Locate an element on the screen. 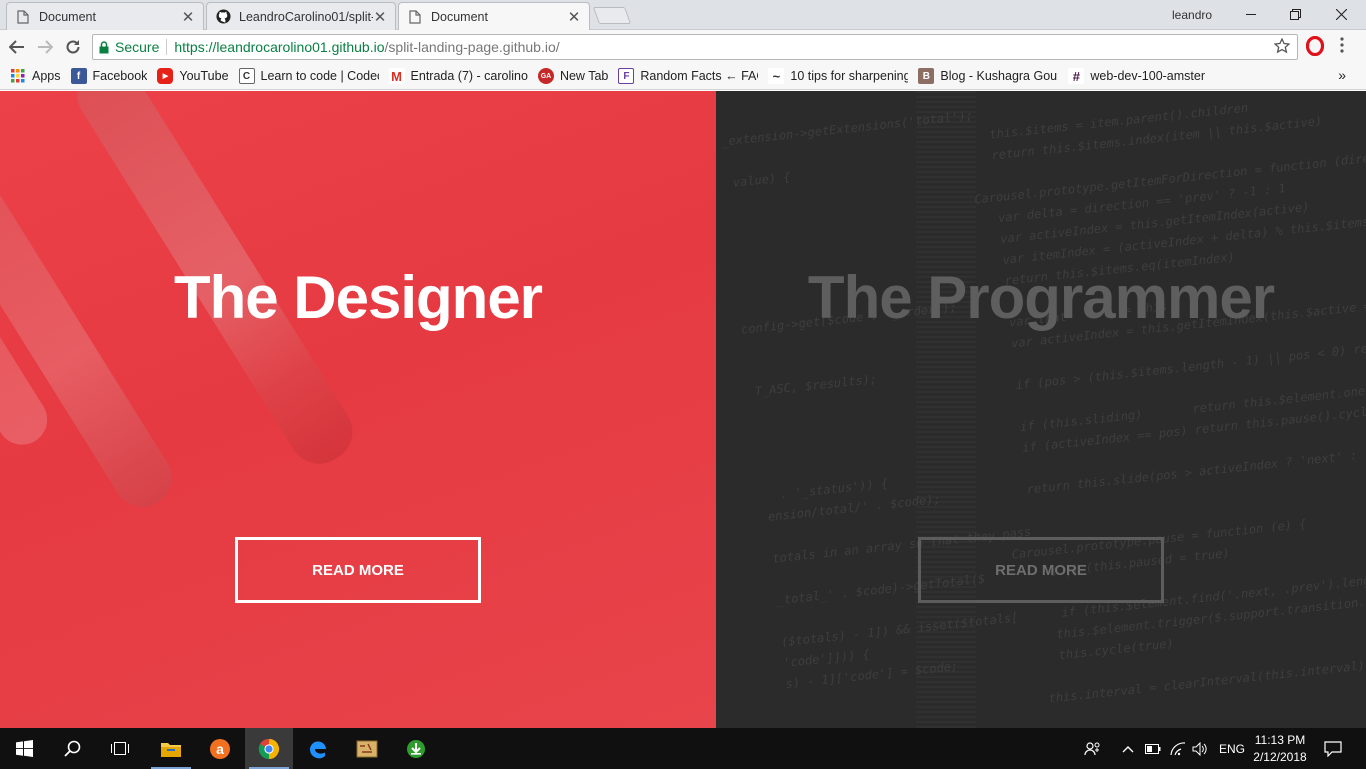 Image resolution: width=1366 pixels, height=769 pixels. forward-arrow-icon is located at coordinates (45, 47).